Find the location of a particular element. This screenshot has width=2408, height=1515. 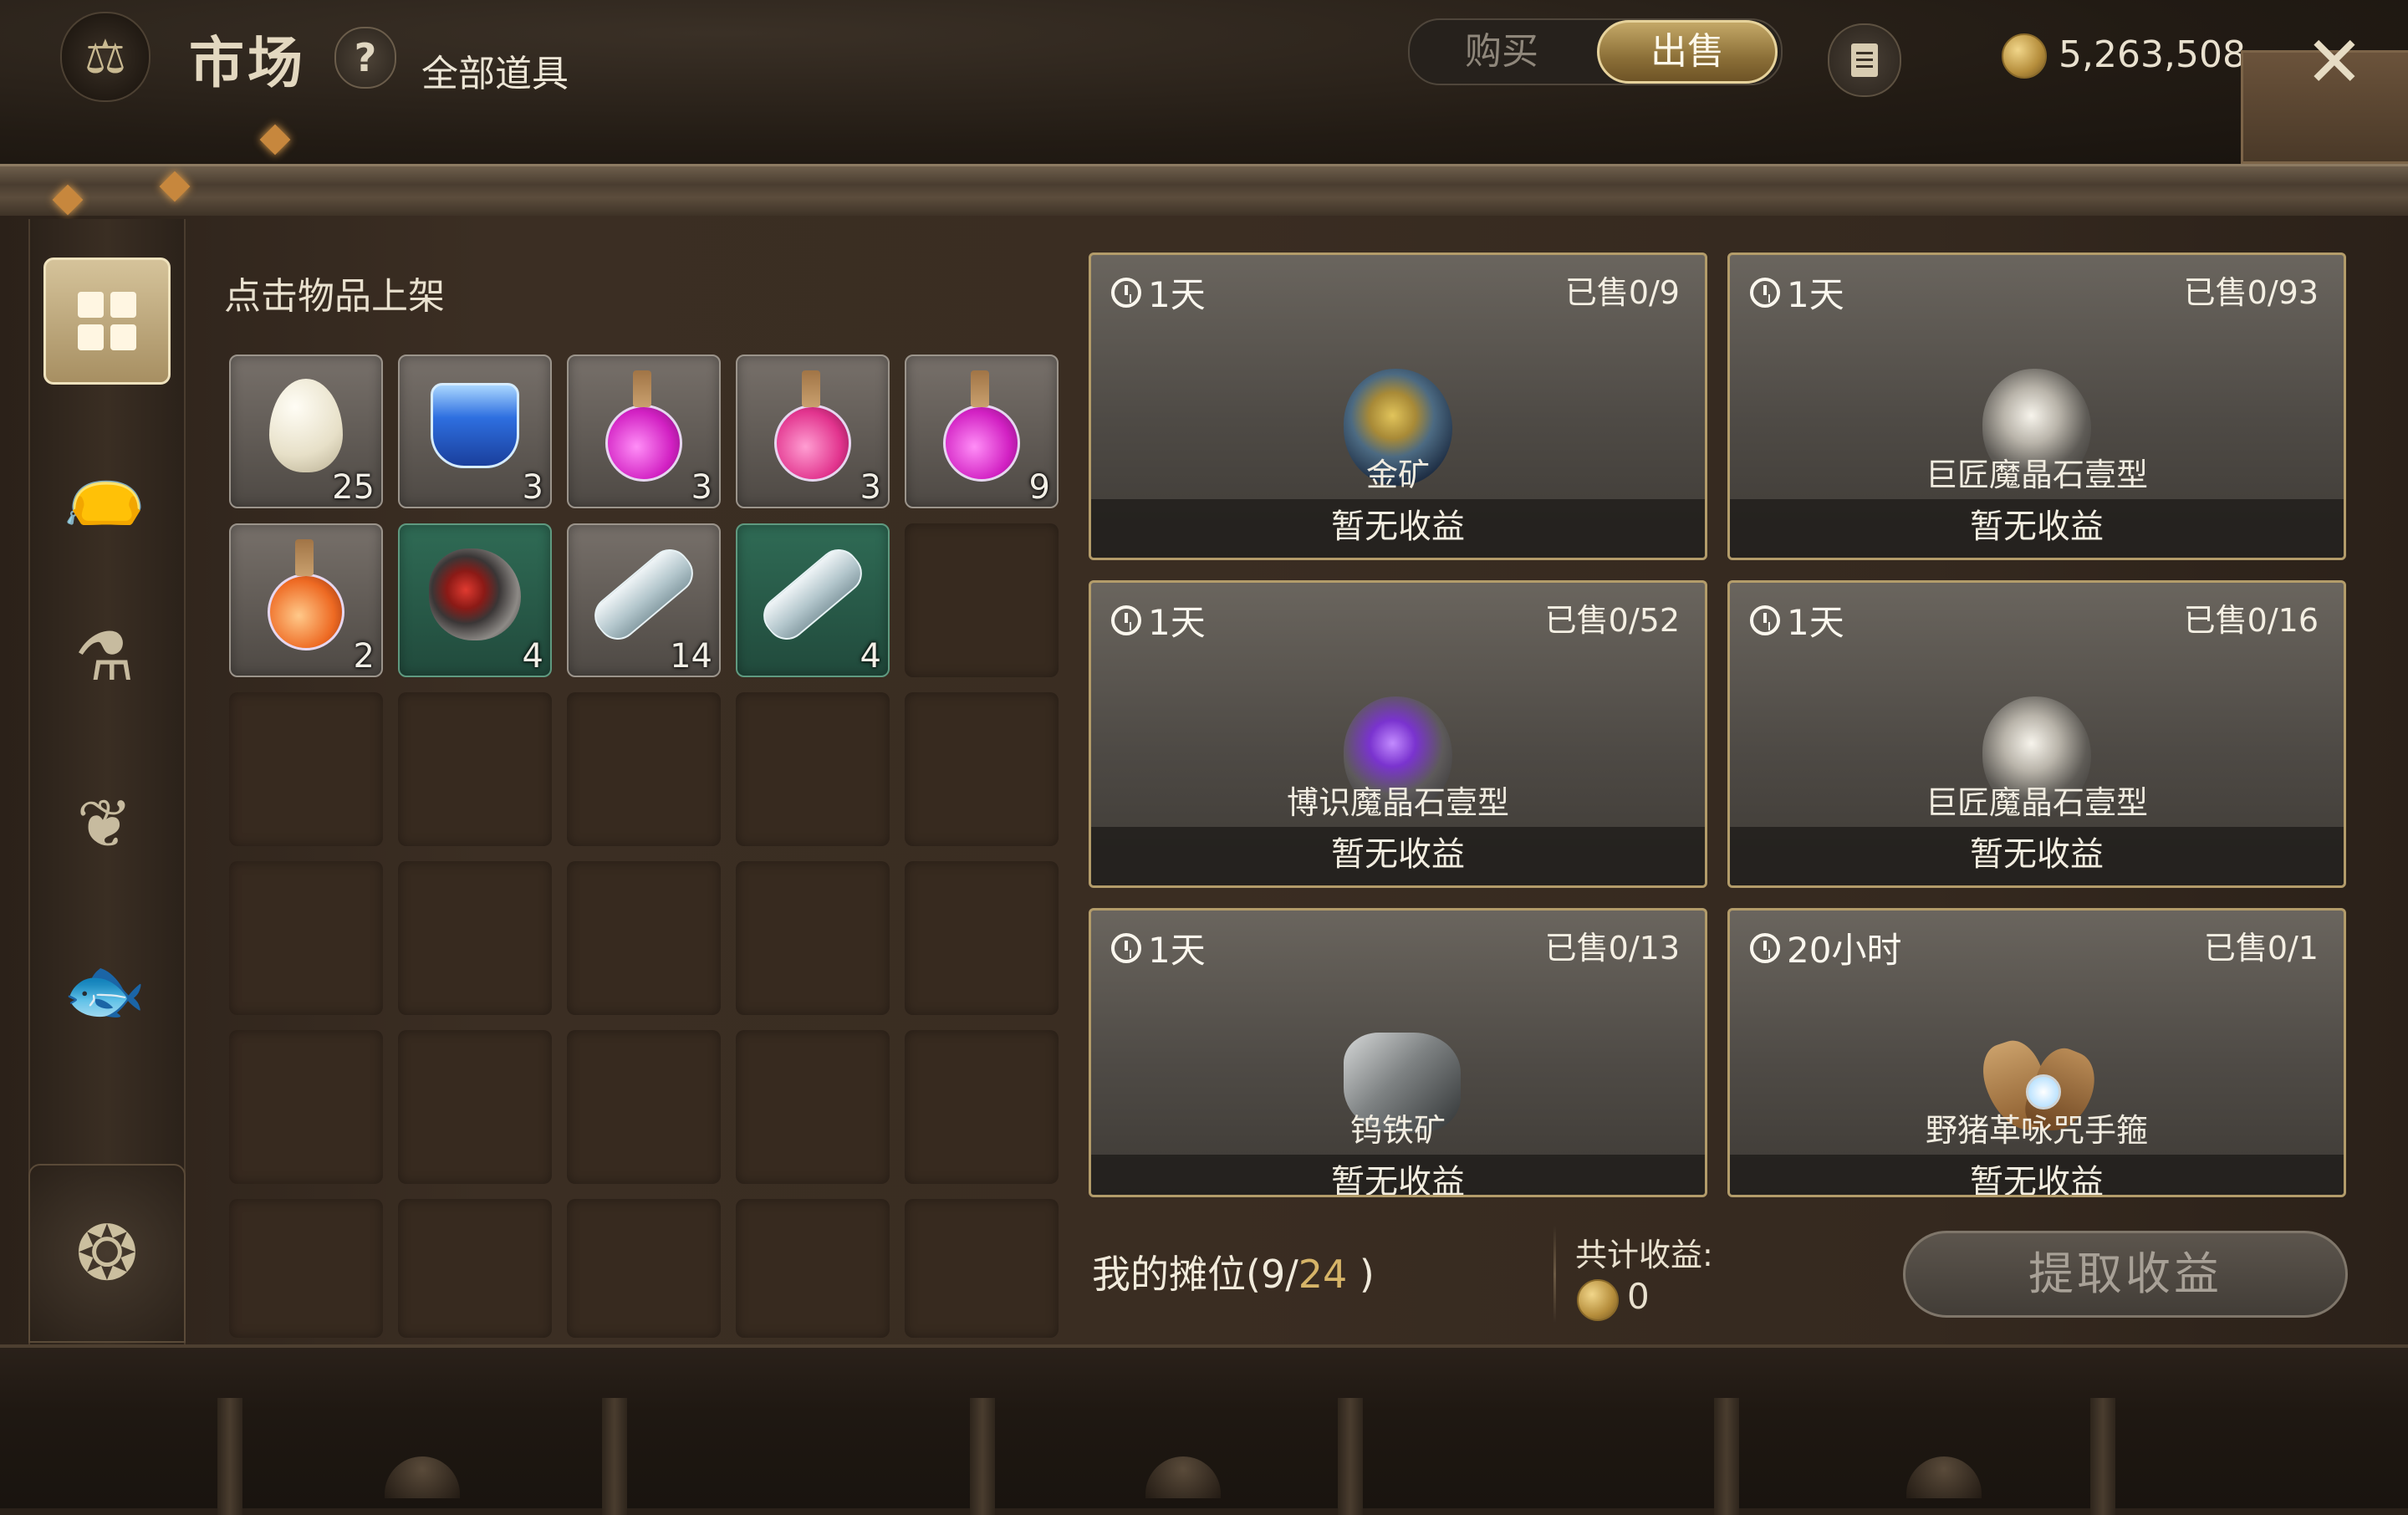

sidebar-item-all is located at coordinates (107, 321).